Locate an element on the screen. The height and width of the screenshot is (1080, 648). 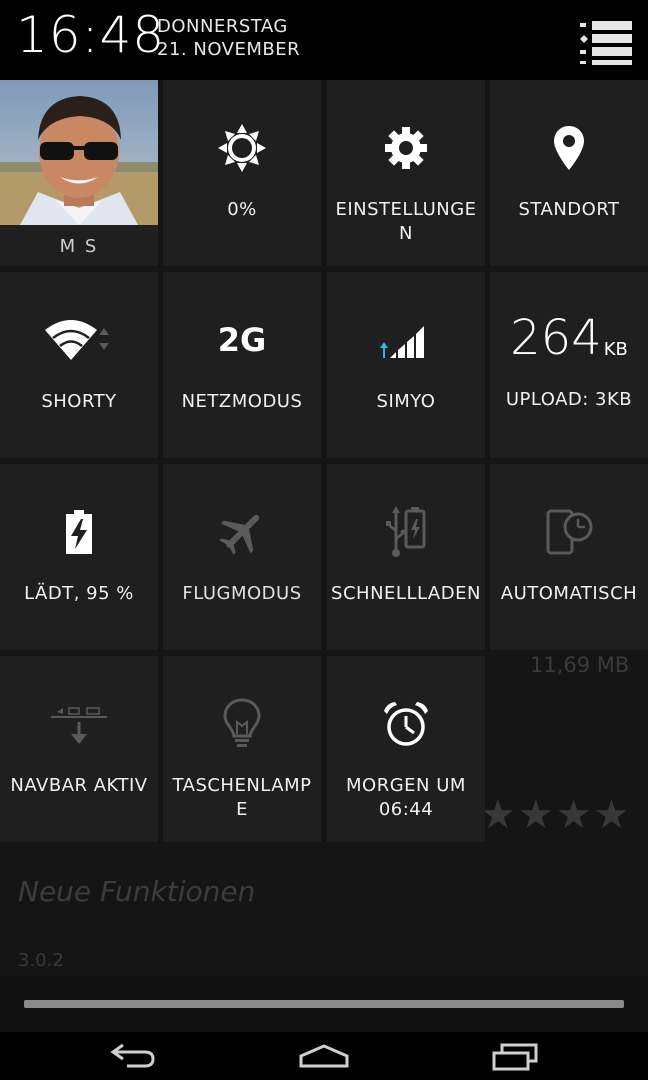
network-mode-label: NETZMODUS is located at coordinates (242, 401).